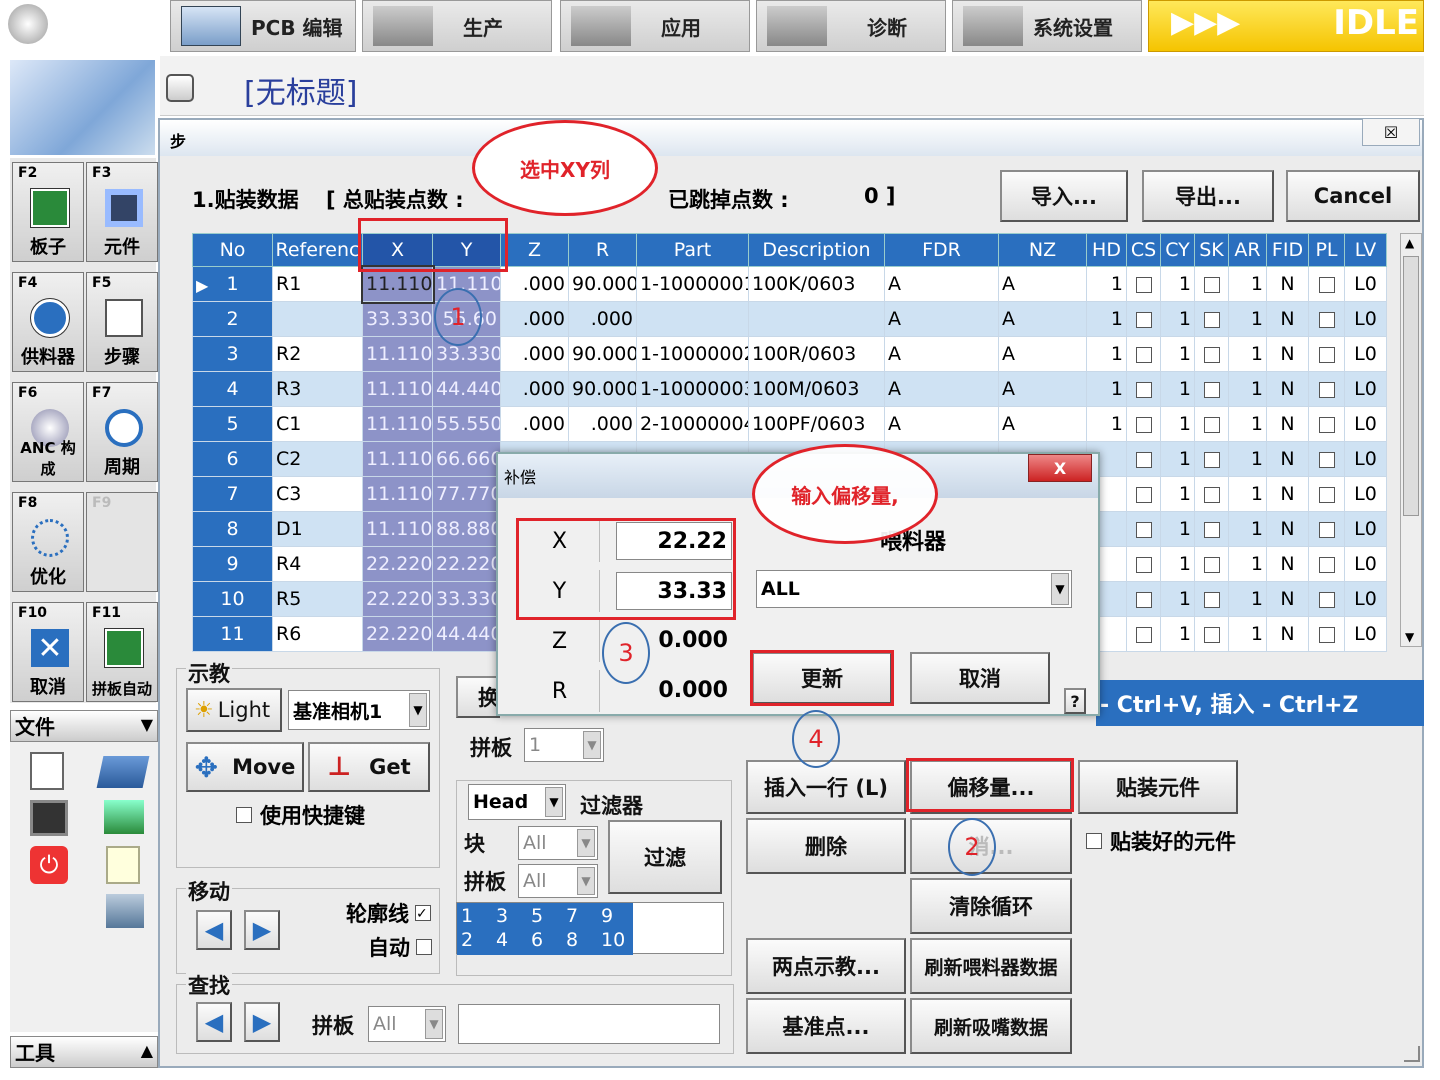 Image resolution: width=1440 pixels, height=1080 pixels. What do you see at coordinates (1158, 787) in the screenshot?
I see `place-component-button: 贴装元件` at bounding box center [1158, 787].